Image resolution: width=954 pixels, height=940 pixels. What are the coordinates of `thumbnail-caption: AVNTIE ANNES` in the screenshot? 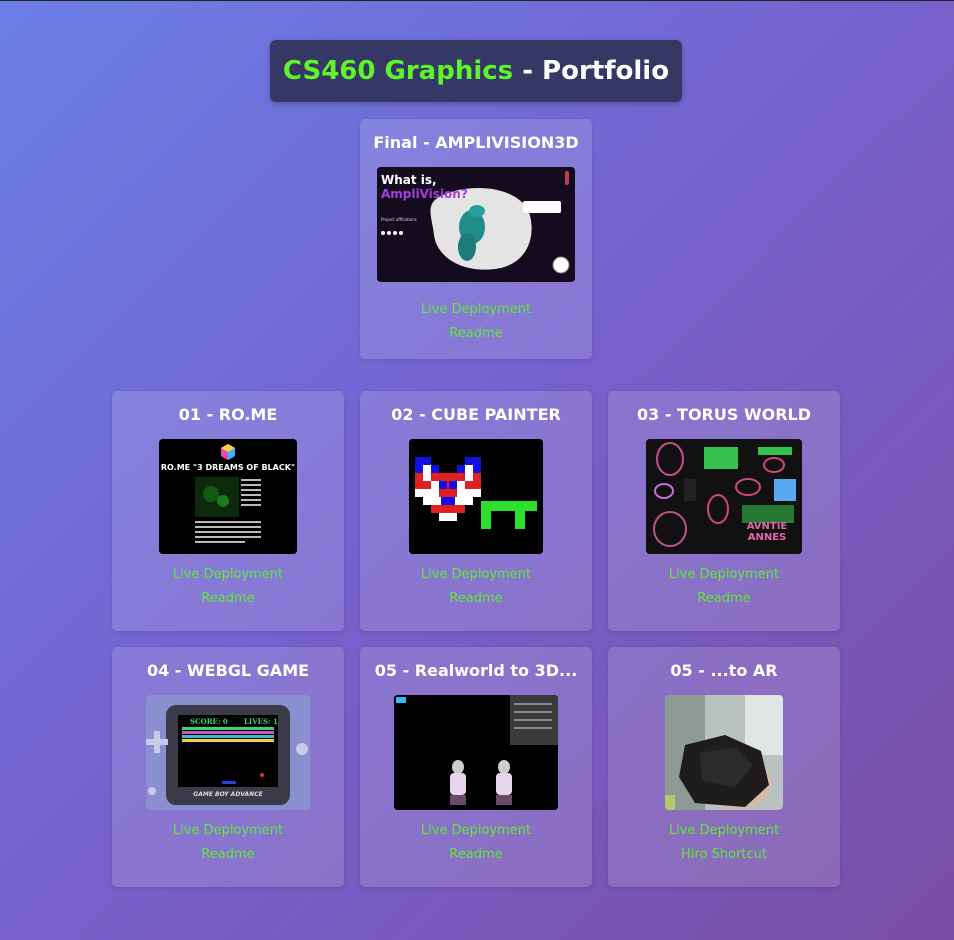 It's located at (767, 532).